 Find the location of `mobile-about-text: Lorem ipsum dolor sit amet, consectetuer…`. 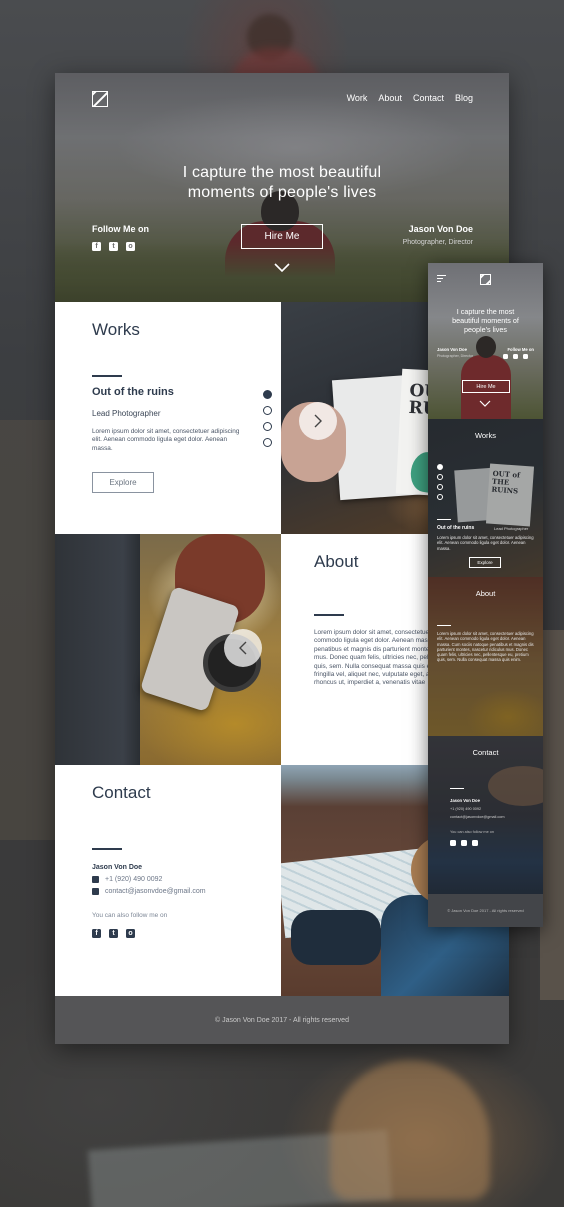

mobile-about-text: Lorem ipsum dolor sit amet, consectetuer… is located at coordinates (485, 647).